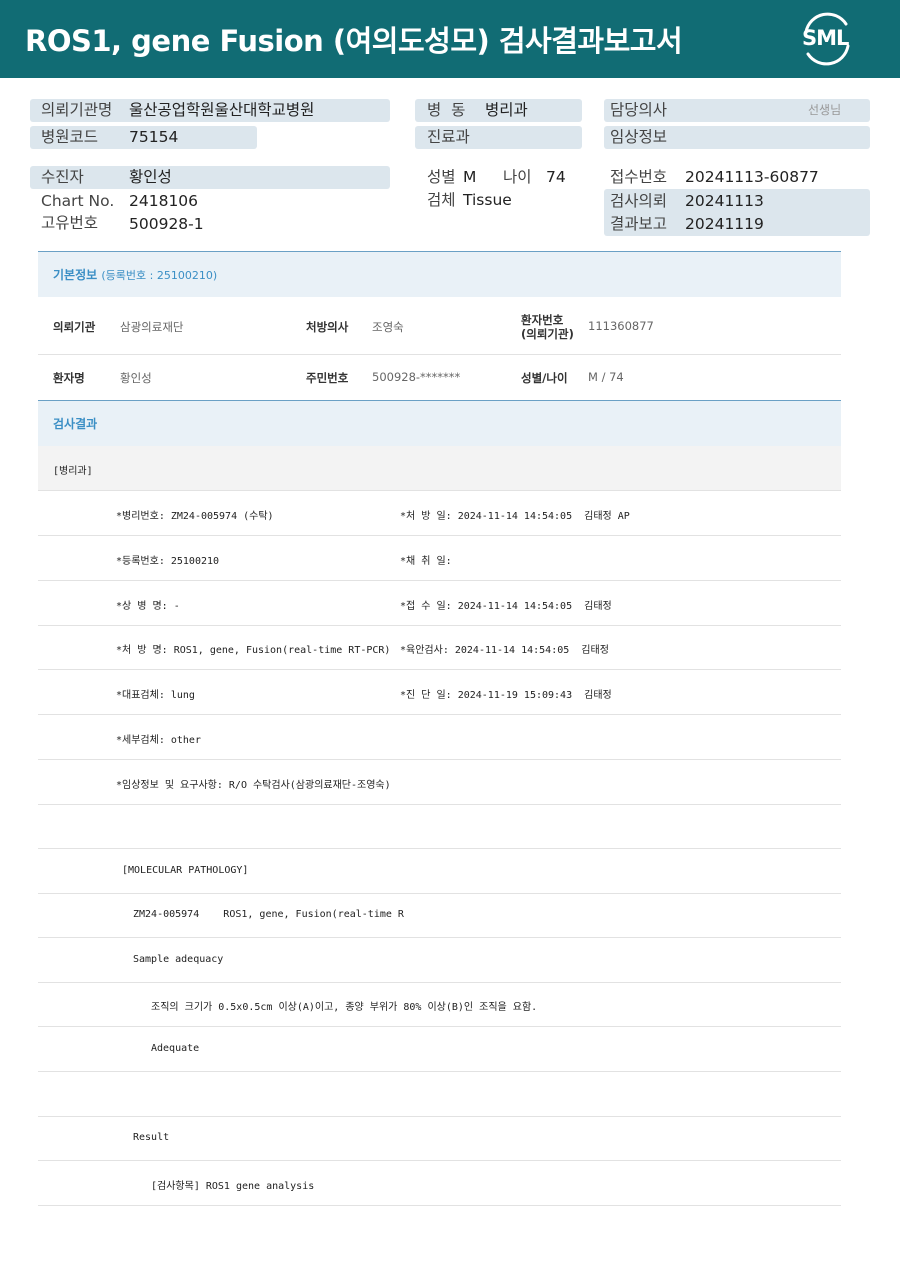 This screenshot has height=1271, width=900. Describe the element at coordinates (222, 110) in the screenshot. I see `requesting-org-value: 울산공업학원울산대학교병원` at that location.